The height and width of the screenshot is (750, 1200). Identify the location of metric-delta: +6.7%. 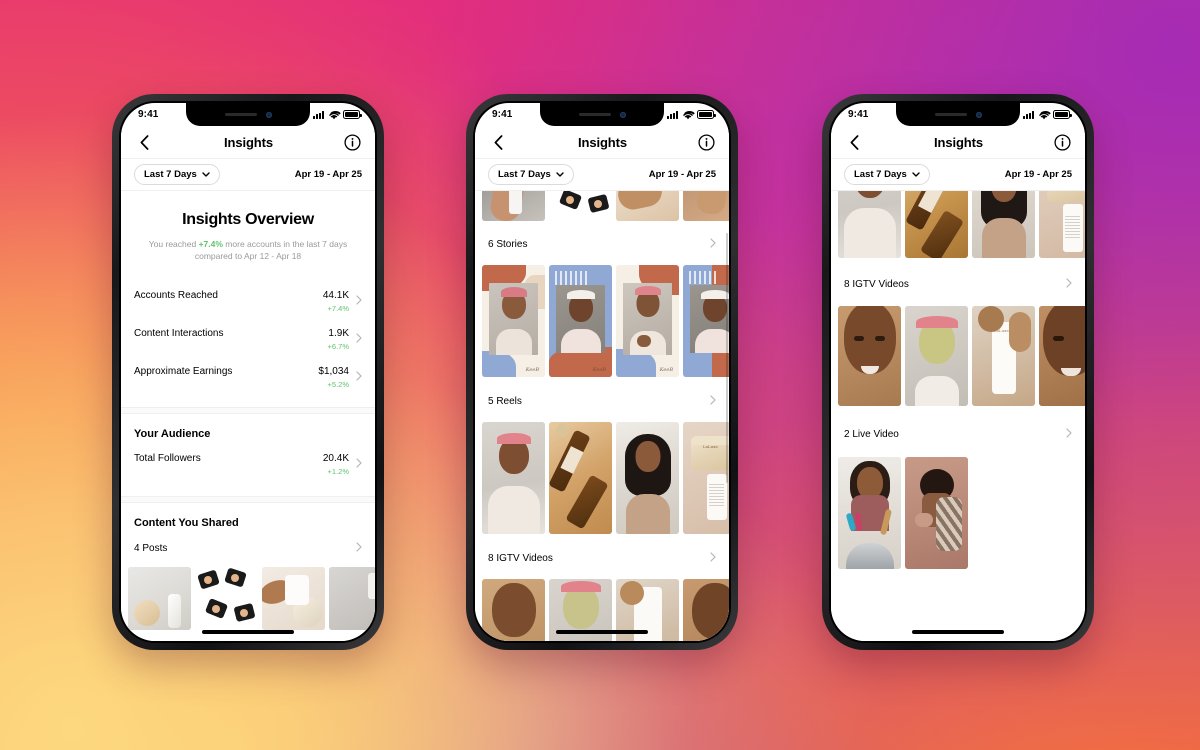
(338, 346).